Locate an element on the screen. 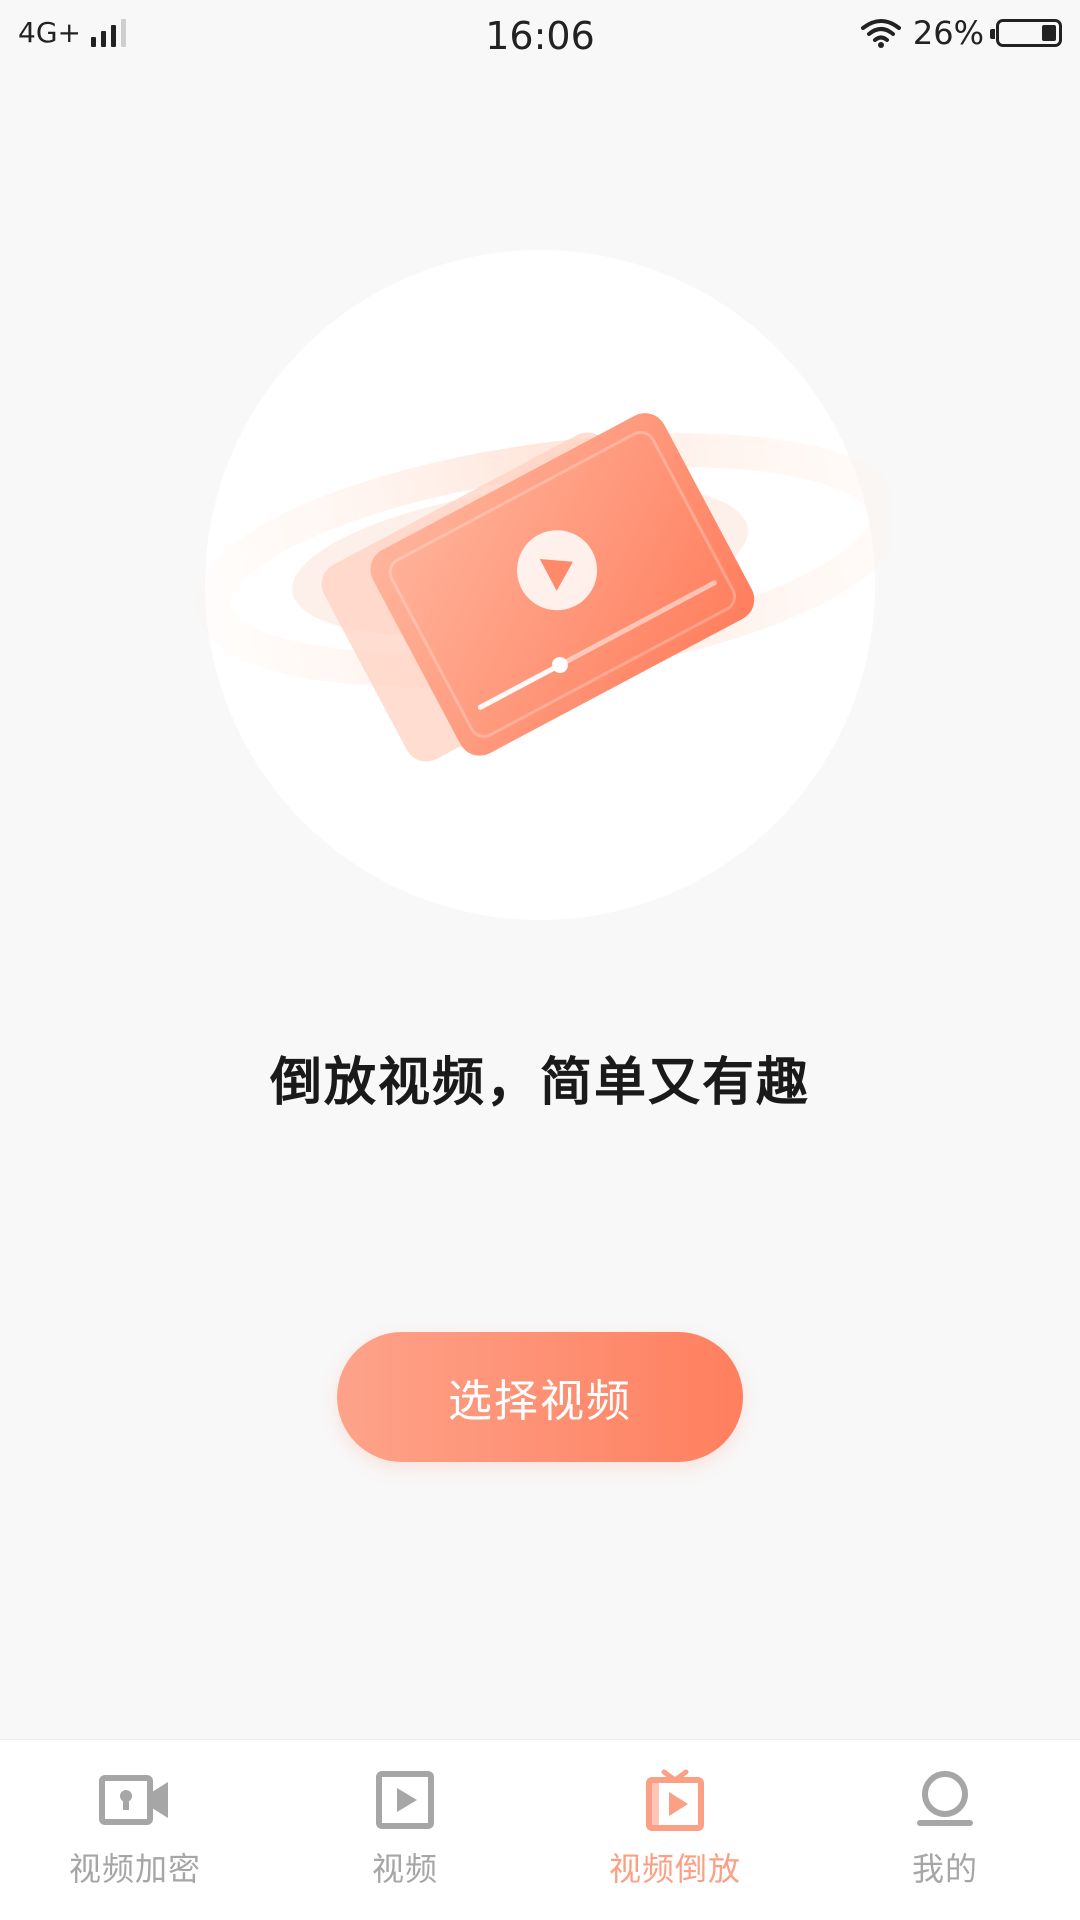 This screenshot has width=1080, height=1920. profile-icon is located at coordinates (945, 1798).